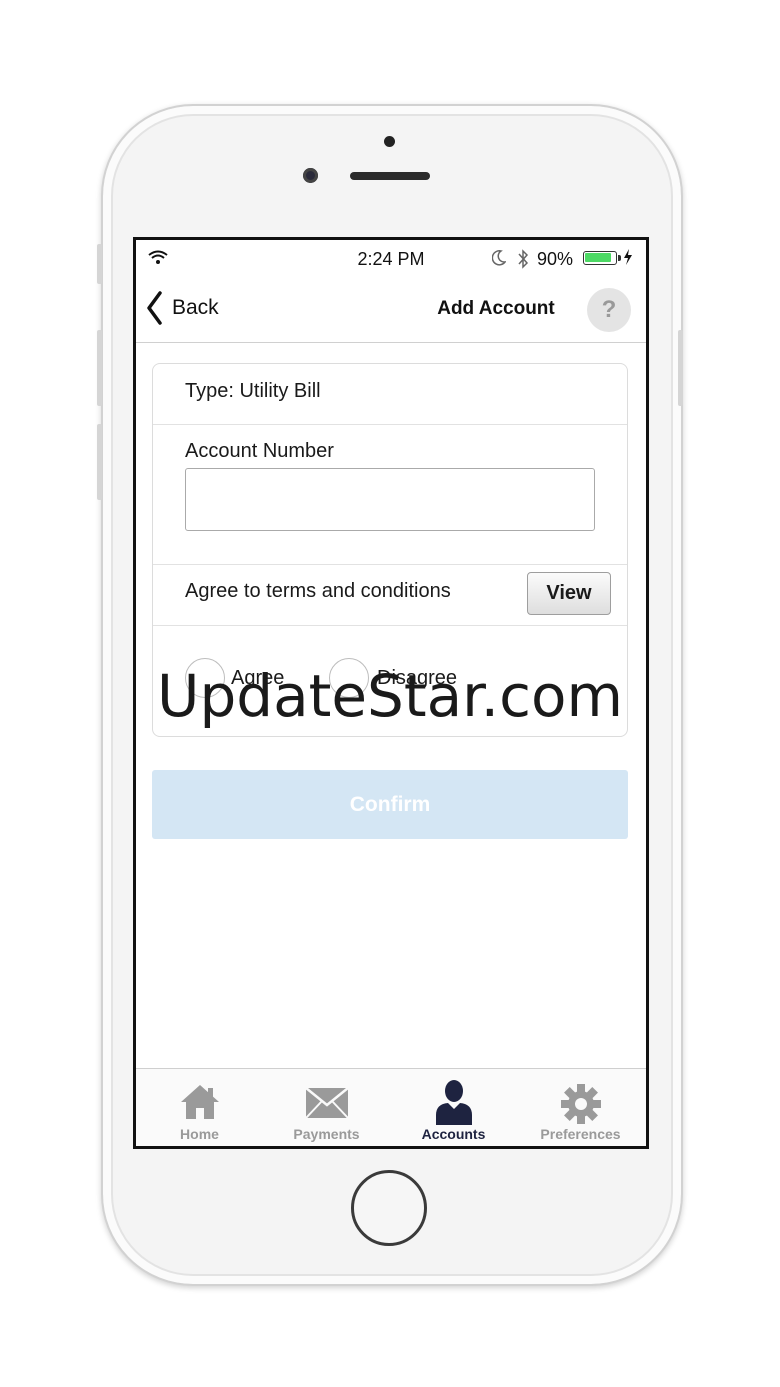 This screenshot has height=1387, width=780. What do you see at coordinates (628, 257) in the screenshot?
I see `charging-icon` at bounding box center [628, 257].